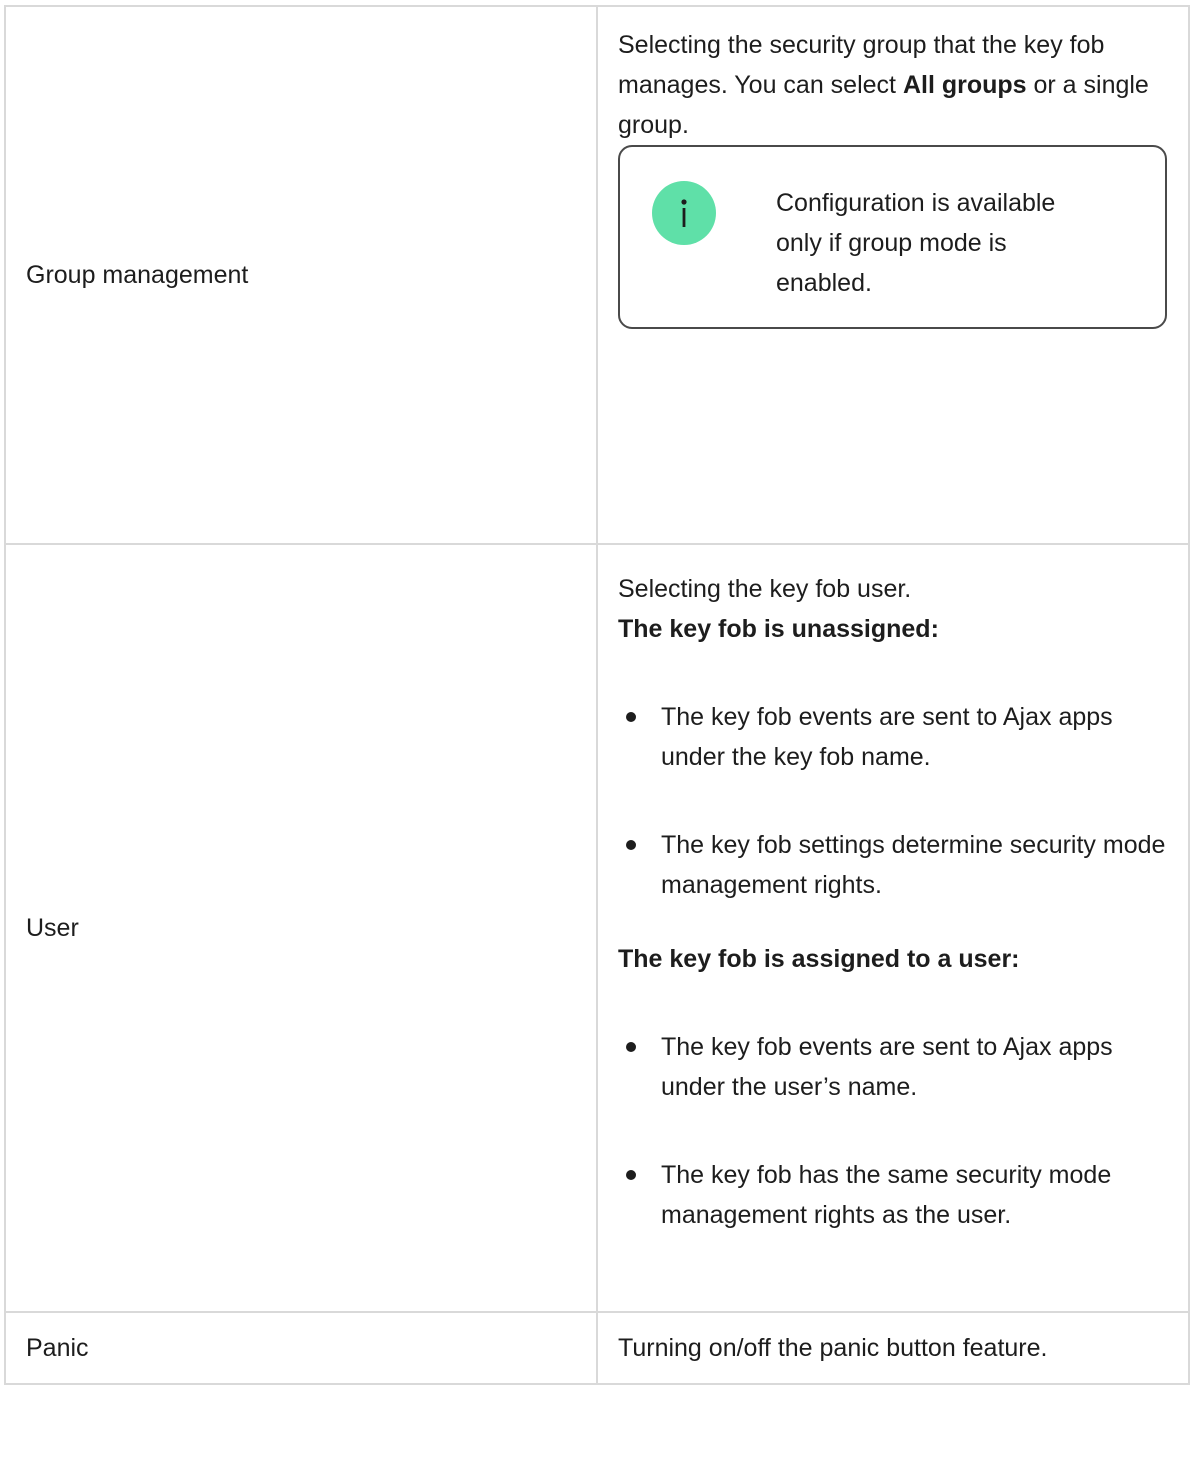 Image resolution: width=1192 pixels, height=1457 pixels. I want to click on description-bold-text: All groups, so click(964, 85).